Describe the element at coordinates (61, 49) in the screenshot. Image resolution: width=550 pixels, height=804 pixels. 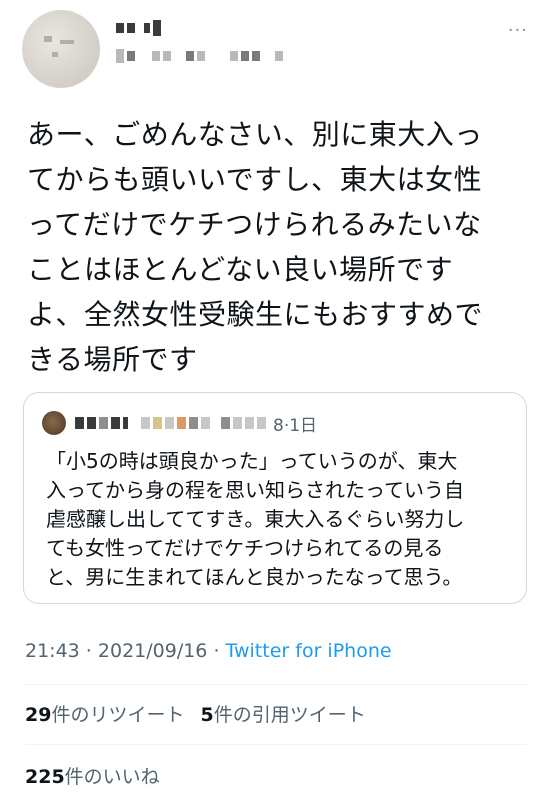
I see `author-avatar` at that location.